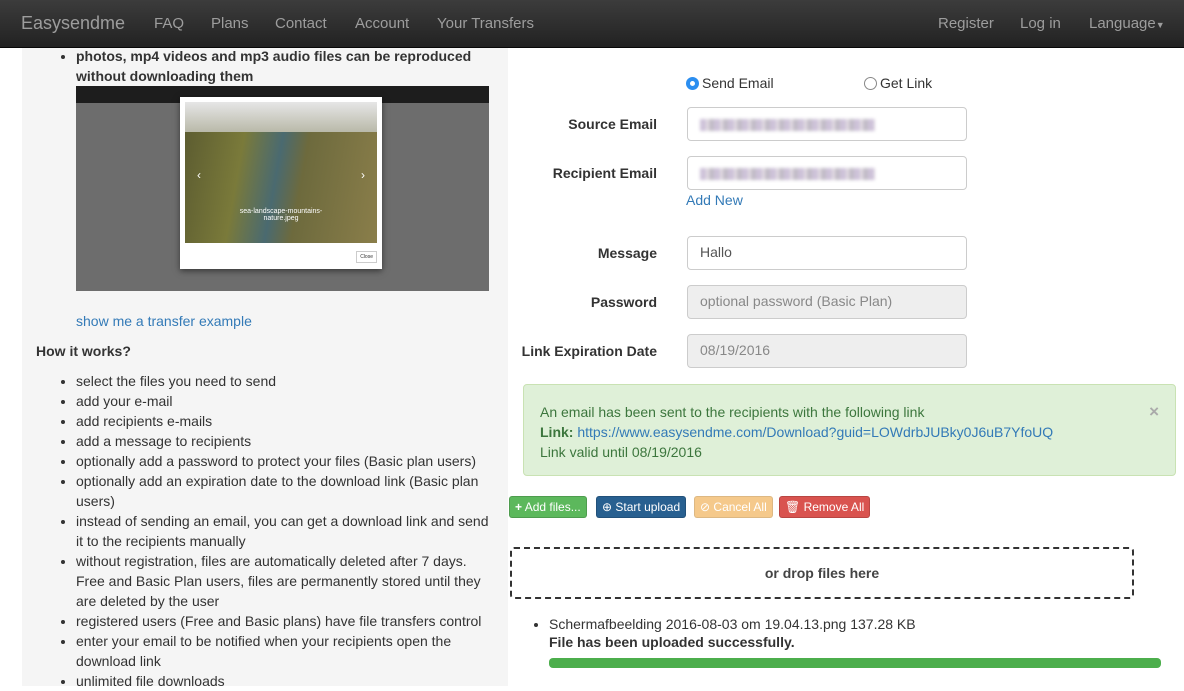 This screenshot has height=691, width=1184. Describe the element at coordinates (285, 401) in the screenshot. I see `step-item: add your e-mail` at that location.